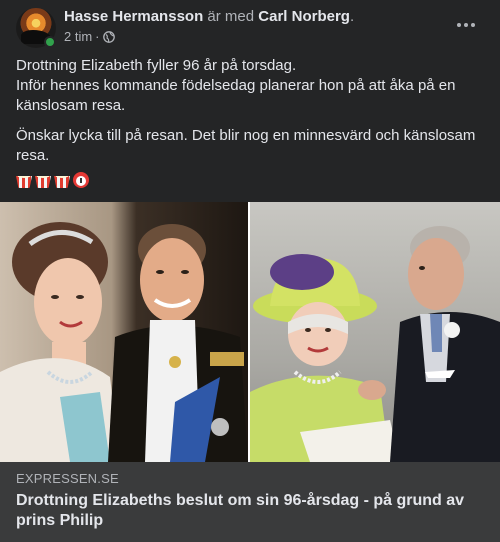  Describe the element at coordinates (304, 16) in the screenshot. I see `tagged-name: Carl Norberg` at that location.